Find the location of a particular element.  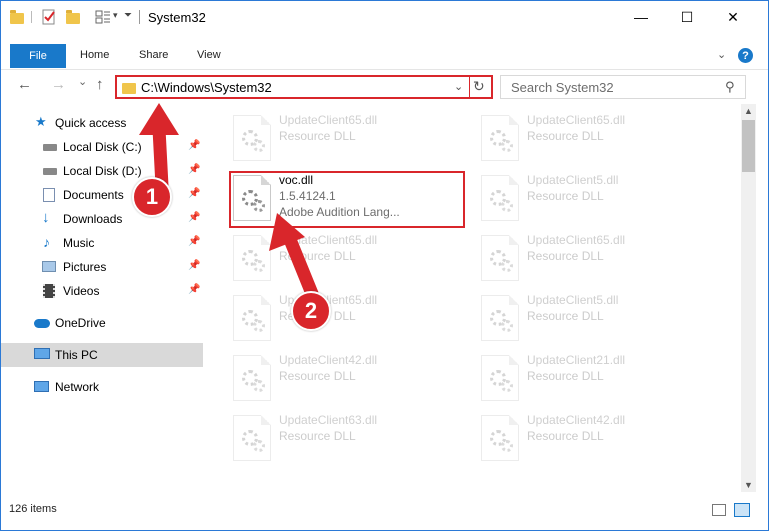

callout-arrows is located at coordinates (230, 205).